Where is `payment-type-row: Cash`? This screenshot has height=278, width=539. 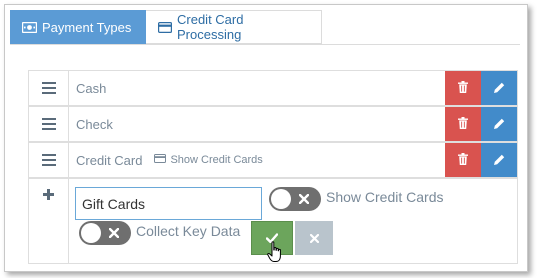
payment-type-row: Cash is located at coordinates (273, 88).